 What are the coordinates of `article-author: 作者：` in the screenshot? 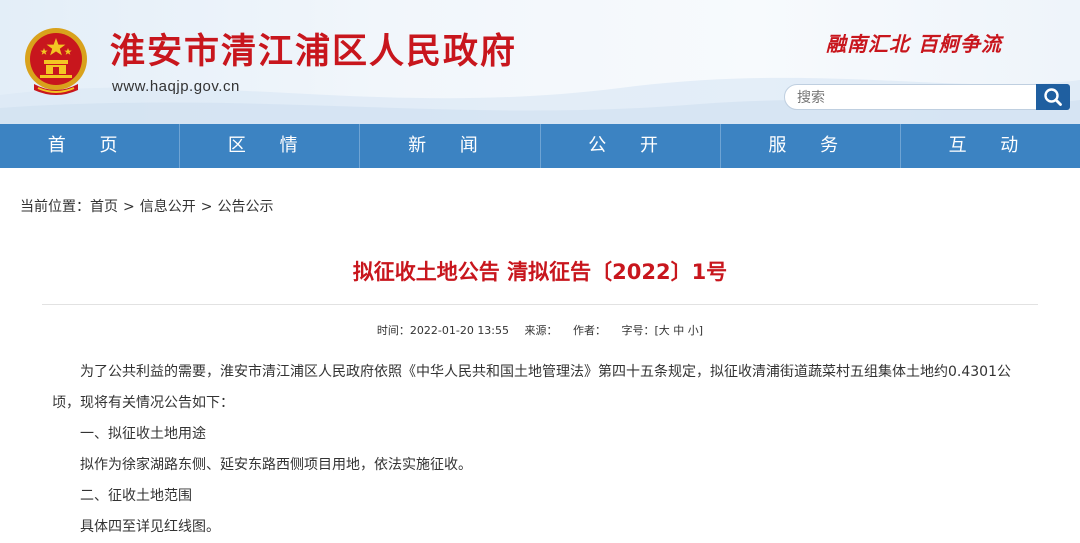 It's located at (590, 330).